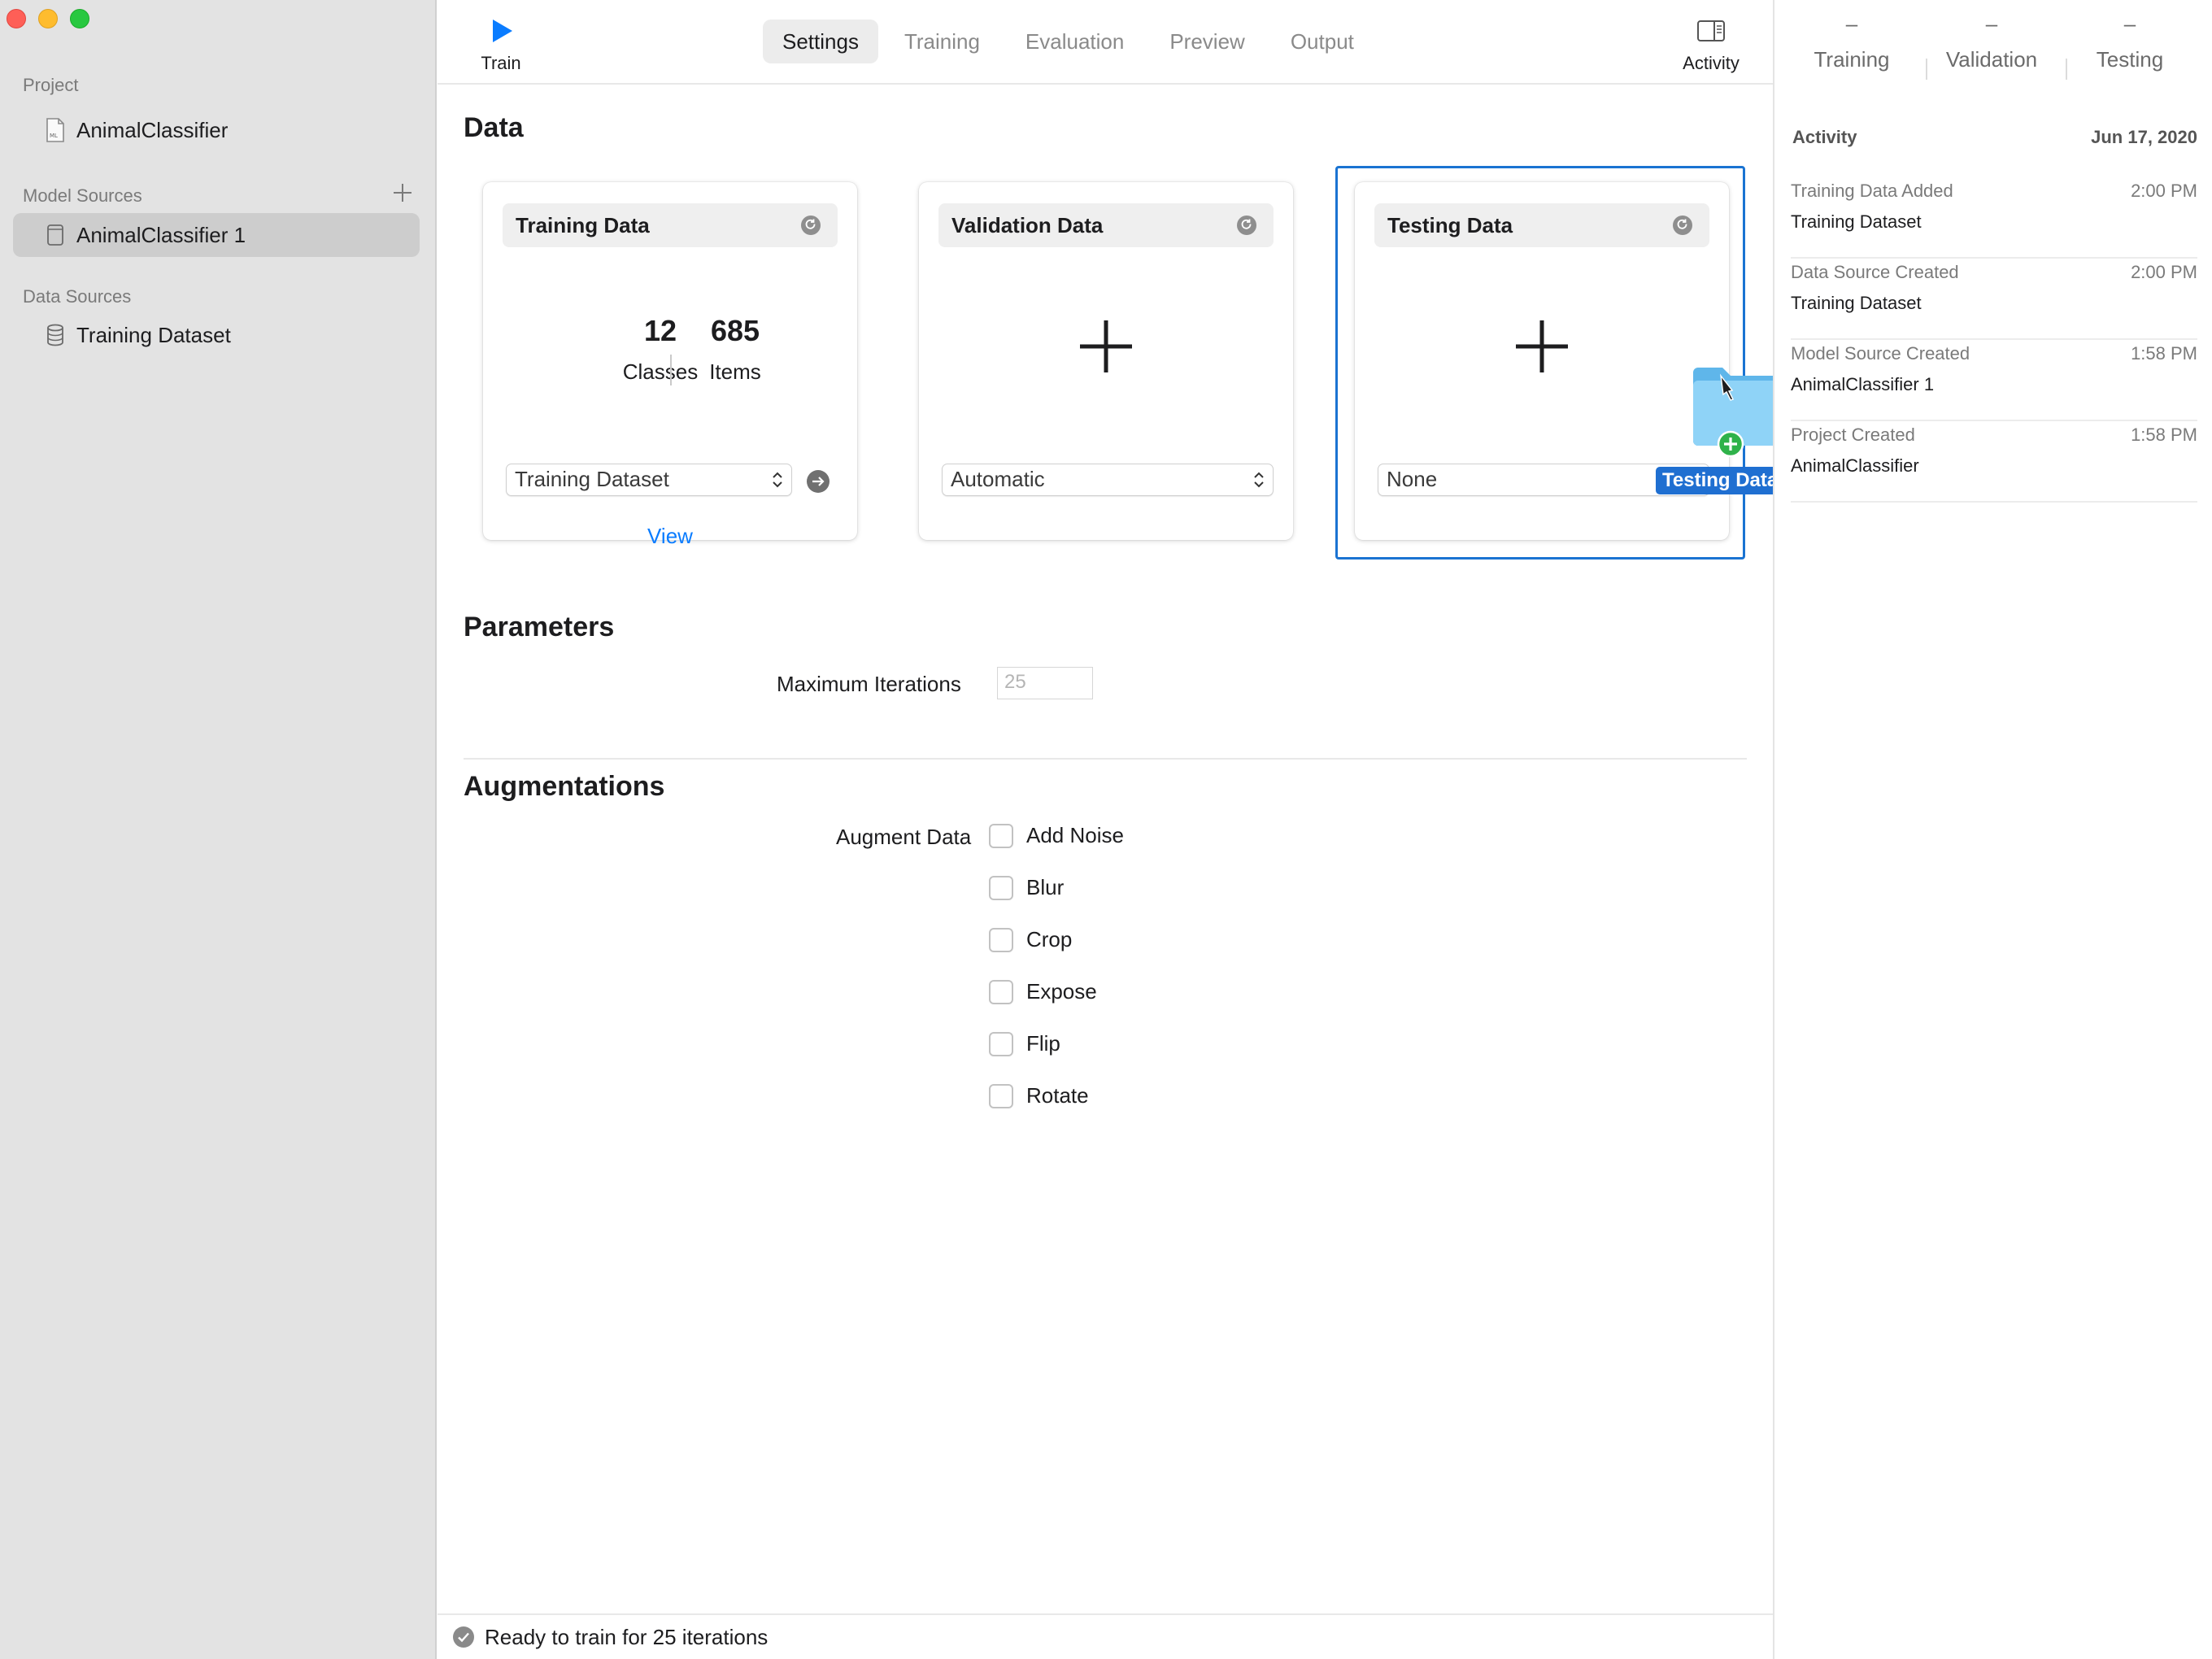 The width and height of the screenshot is (2212, 1659). What do you see at coordinates (1026, 887) in the screenshot?
I see `augment-option-blur: Blur` at bounding box center [1026, 887].